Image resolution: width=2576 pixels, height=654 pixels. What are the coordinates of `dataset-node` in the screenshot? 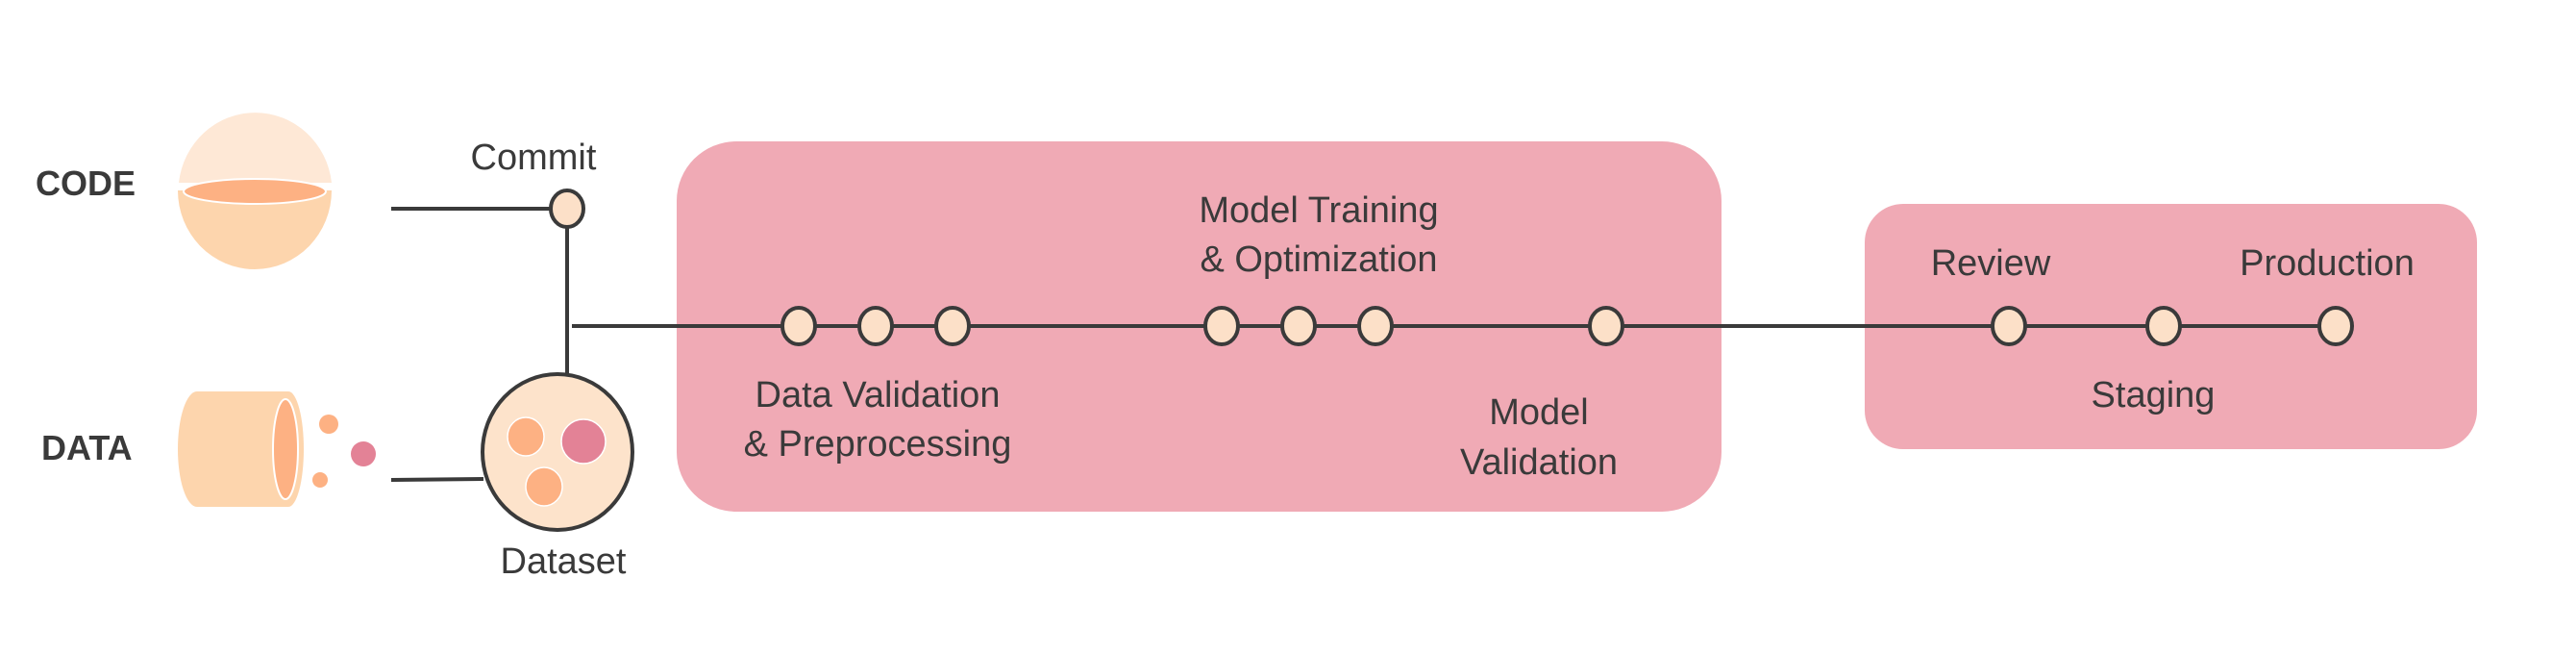 It's located at (557, 452).